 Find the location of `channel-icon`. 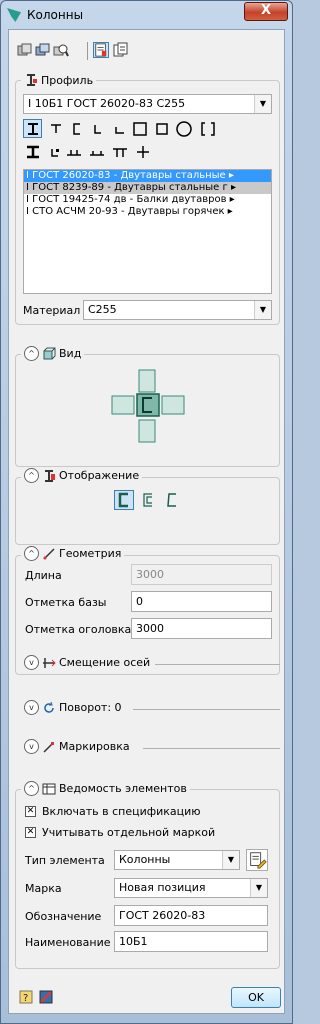

channel-icon is located at coordinates (76, 128).